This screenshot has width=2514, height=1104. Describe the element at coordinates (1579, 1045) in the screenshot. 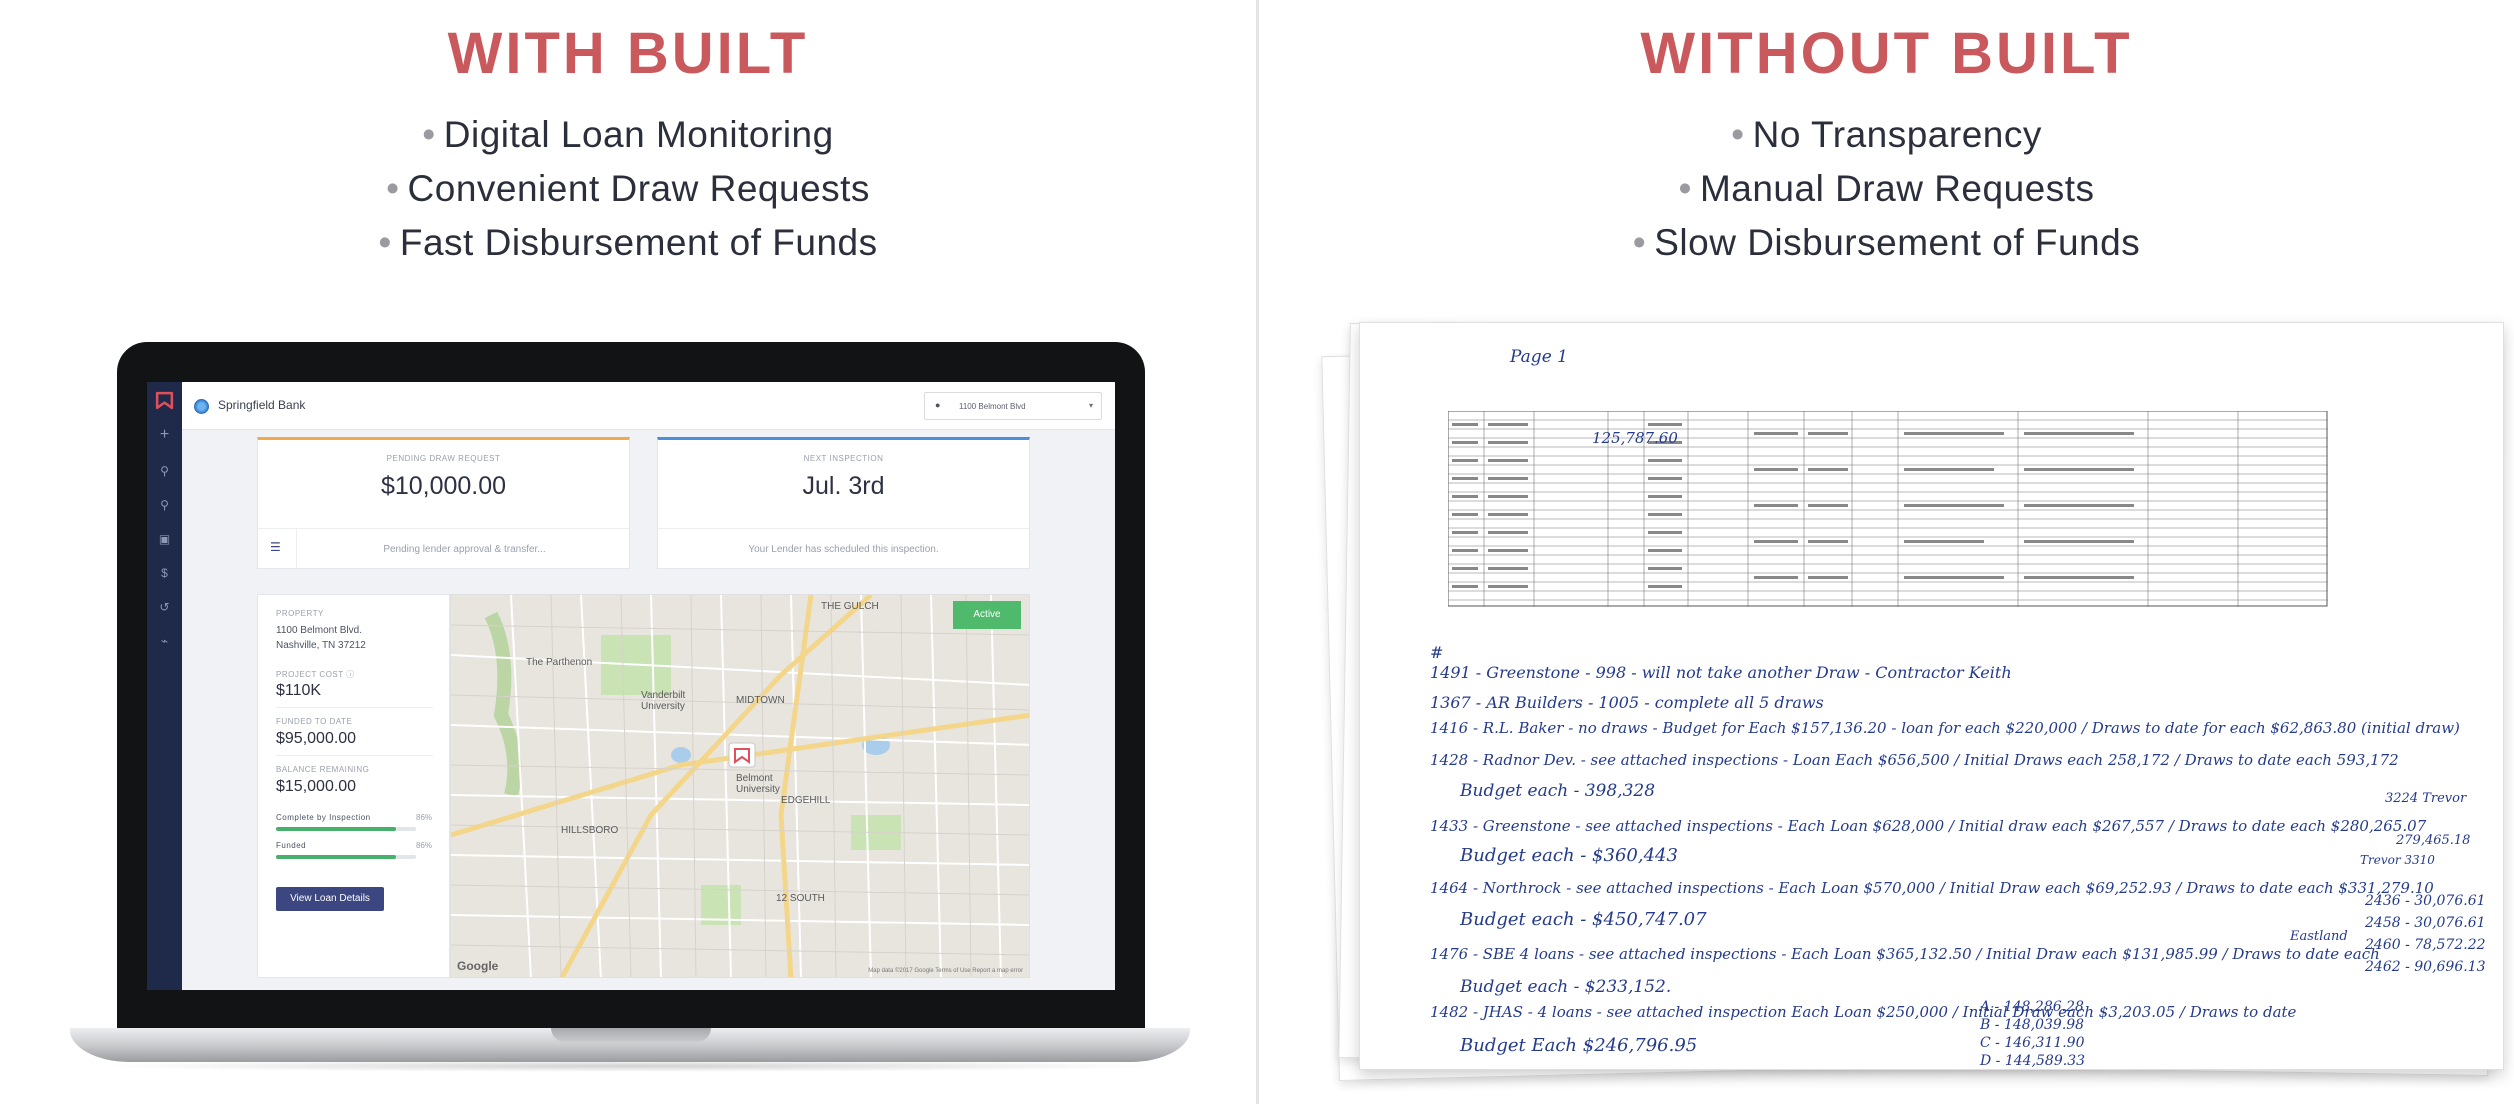

I see `note-line: Budget Each $246,796.95` at that location.